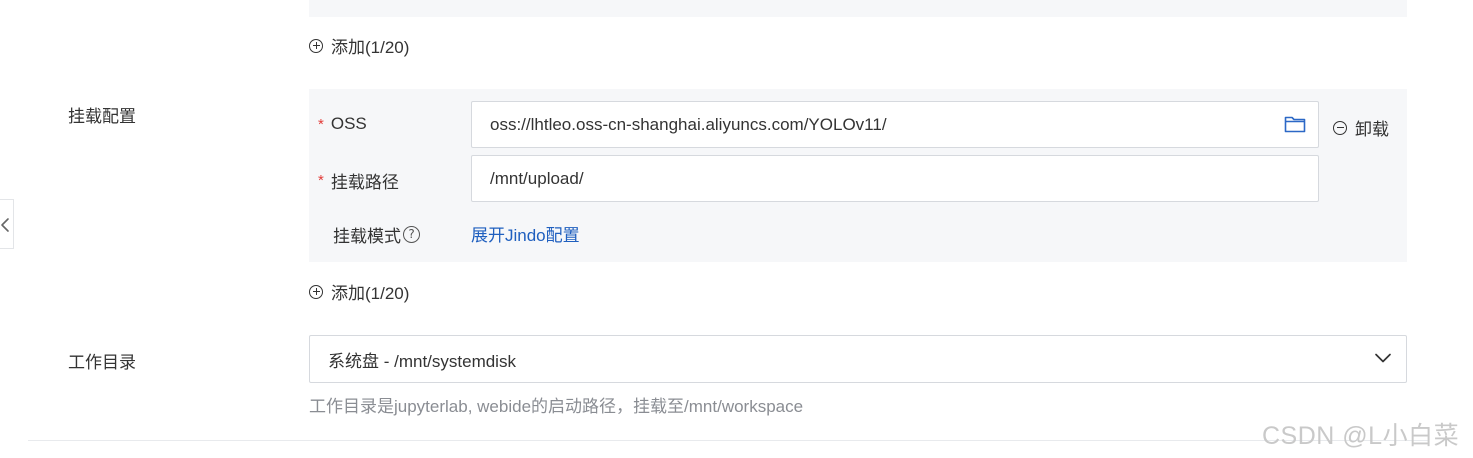  What do you see at coordinates (1340, 127) in the screenshot?
I see `minus-circle-icon` at bounding box center [1340, 127].